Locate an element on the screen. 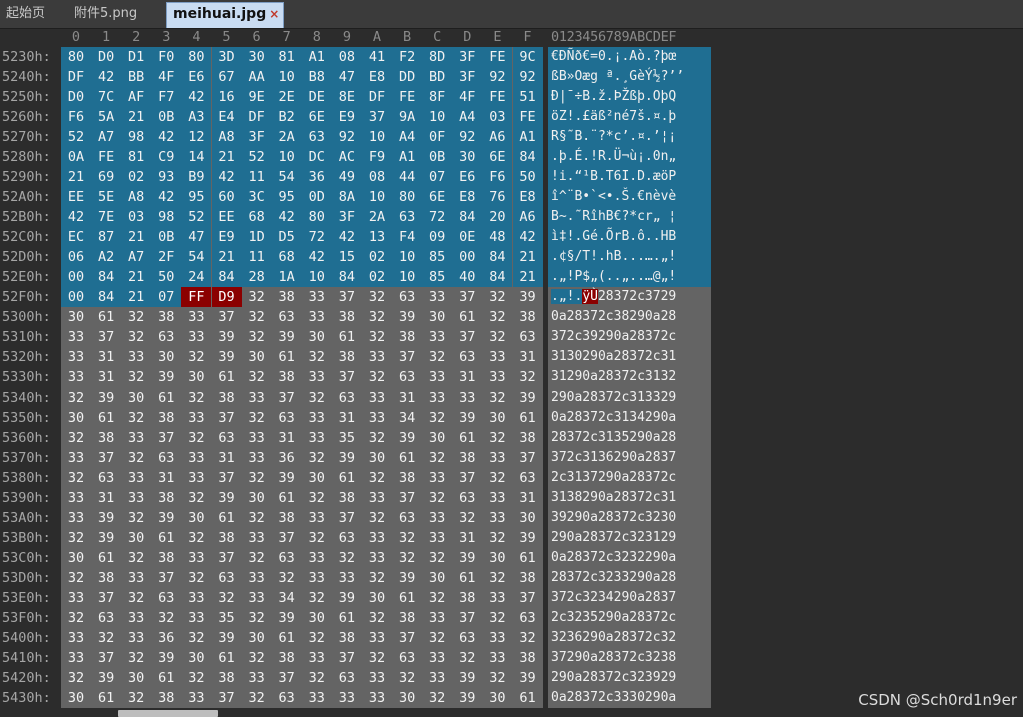 This screenshot has width=1023, height=717. ascii-row: 2c3137290a28372c is located at coordinates (629, 478).